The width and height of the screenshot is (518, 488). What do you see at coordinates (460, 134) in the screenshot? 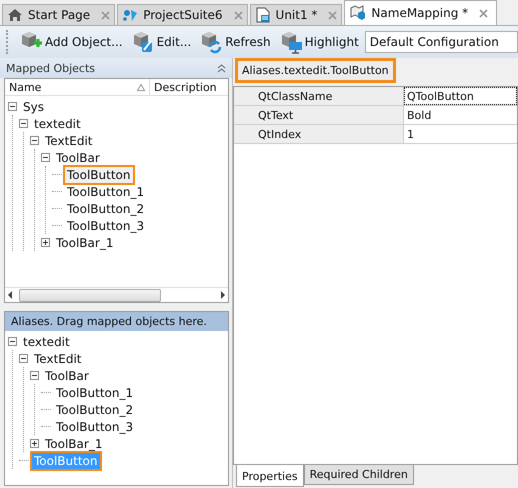
I see `property-value: 1` at bounding box center [460, 134].